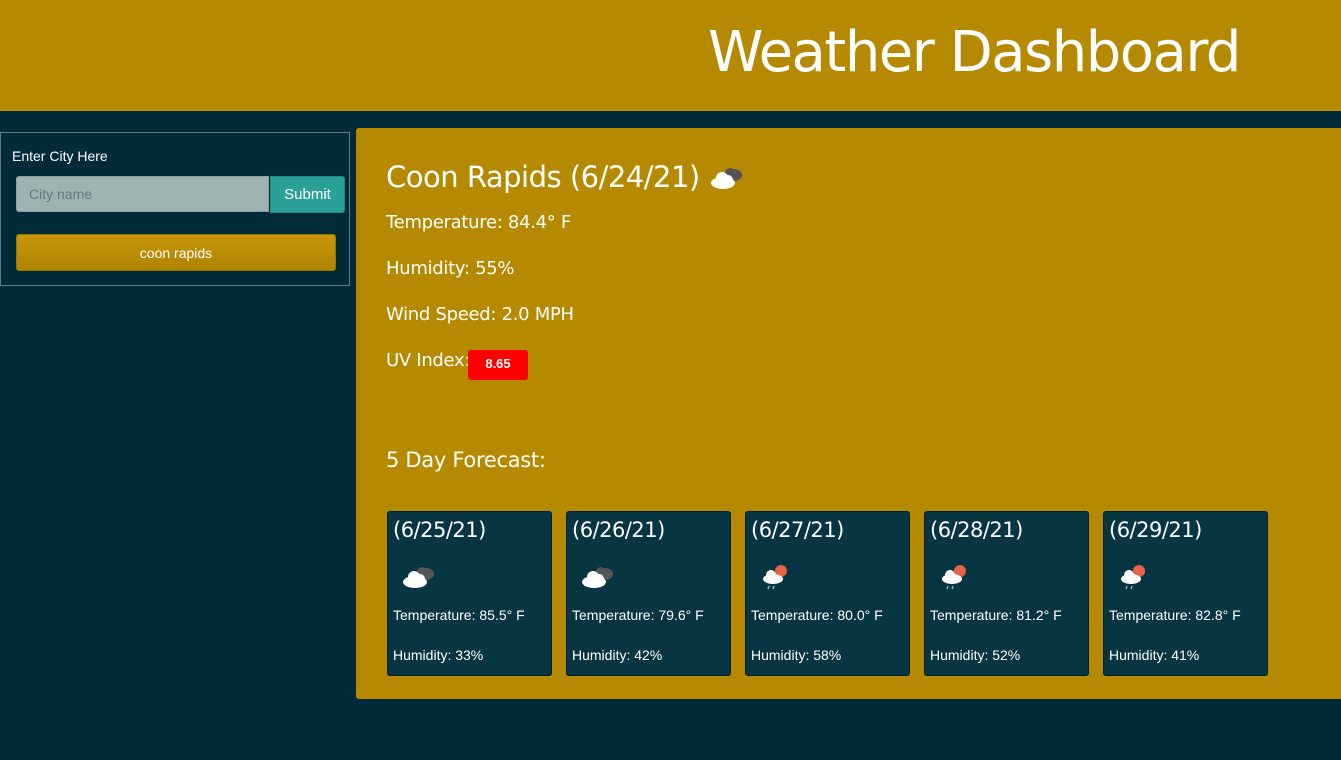  What do you see at coordinates (307, 194) in the screenshot?
I see `submit-button: Submit` at bounding box center [307, 194].